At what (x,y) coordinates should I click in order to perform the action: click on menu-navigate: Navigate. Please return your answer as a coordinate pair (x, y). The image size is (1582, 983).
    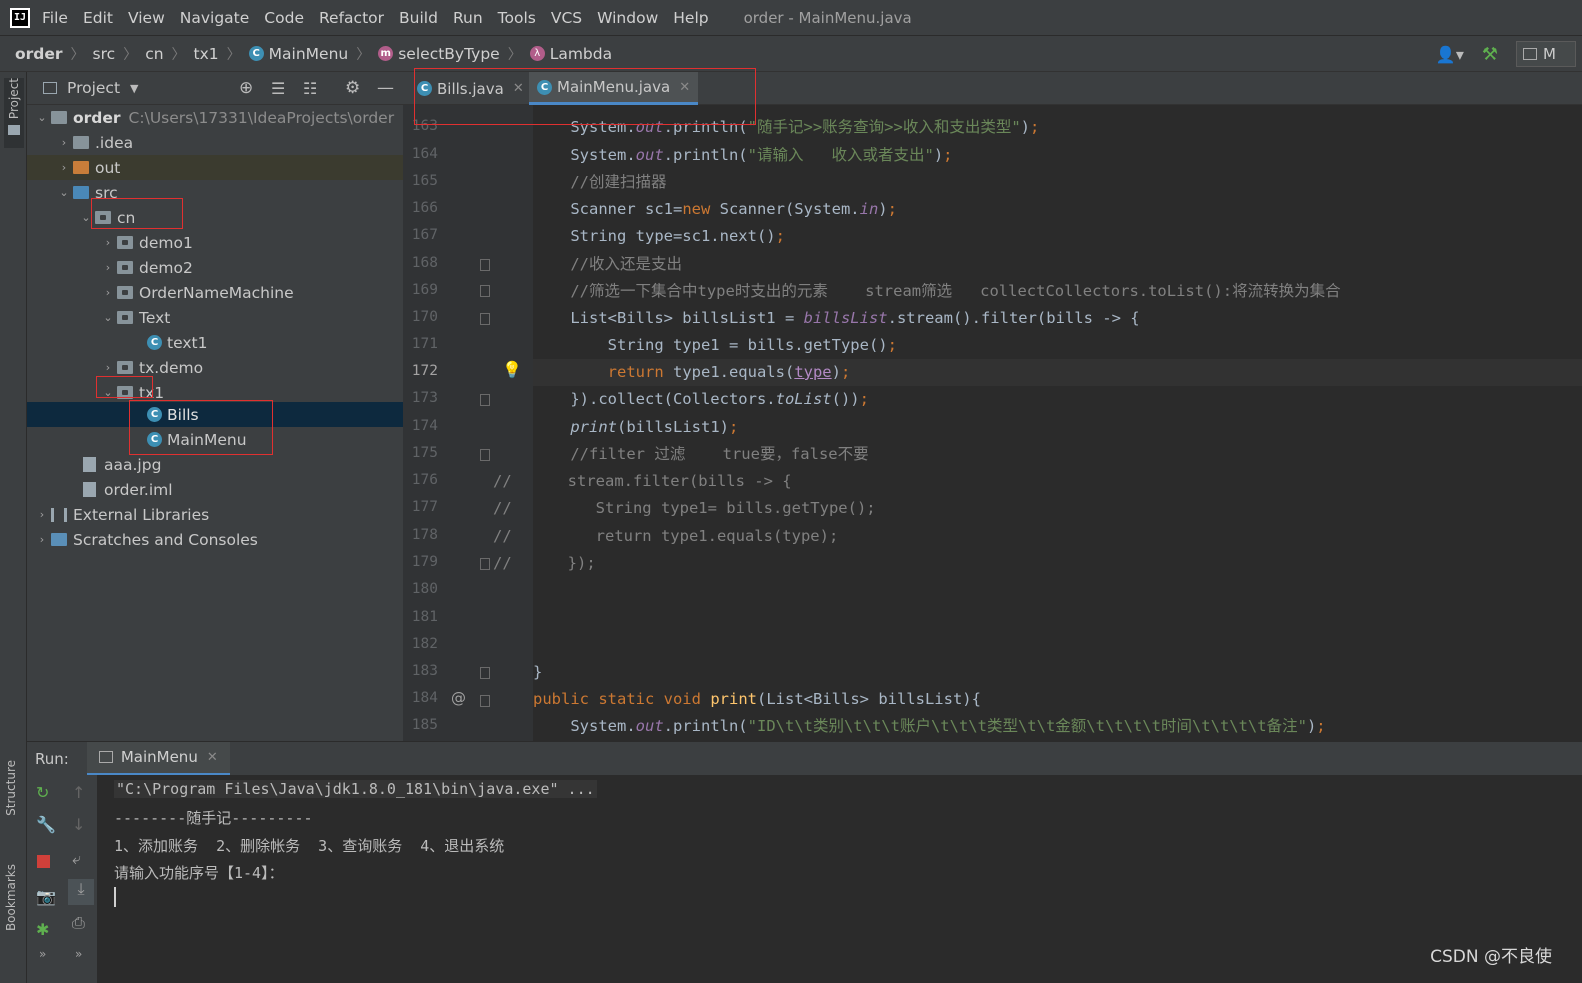
    Looking at the image, I should click on (215, 18).